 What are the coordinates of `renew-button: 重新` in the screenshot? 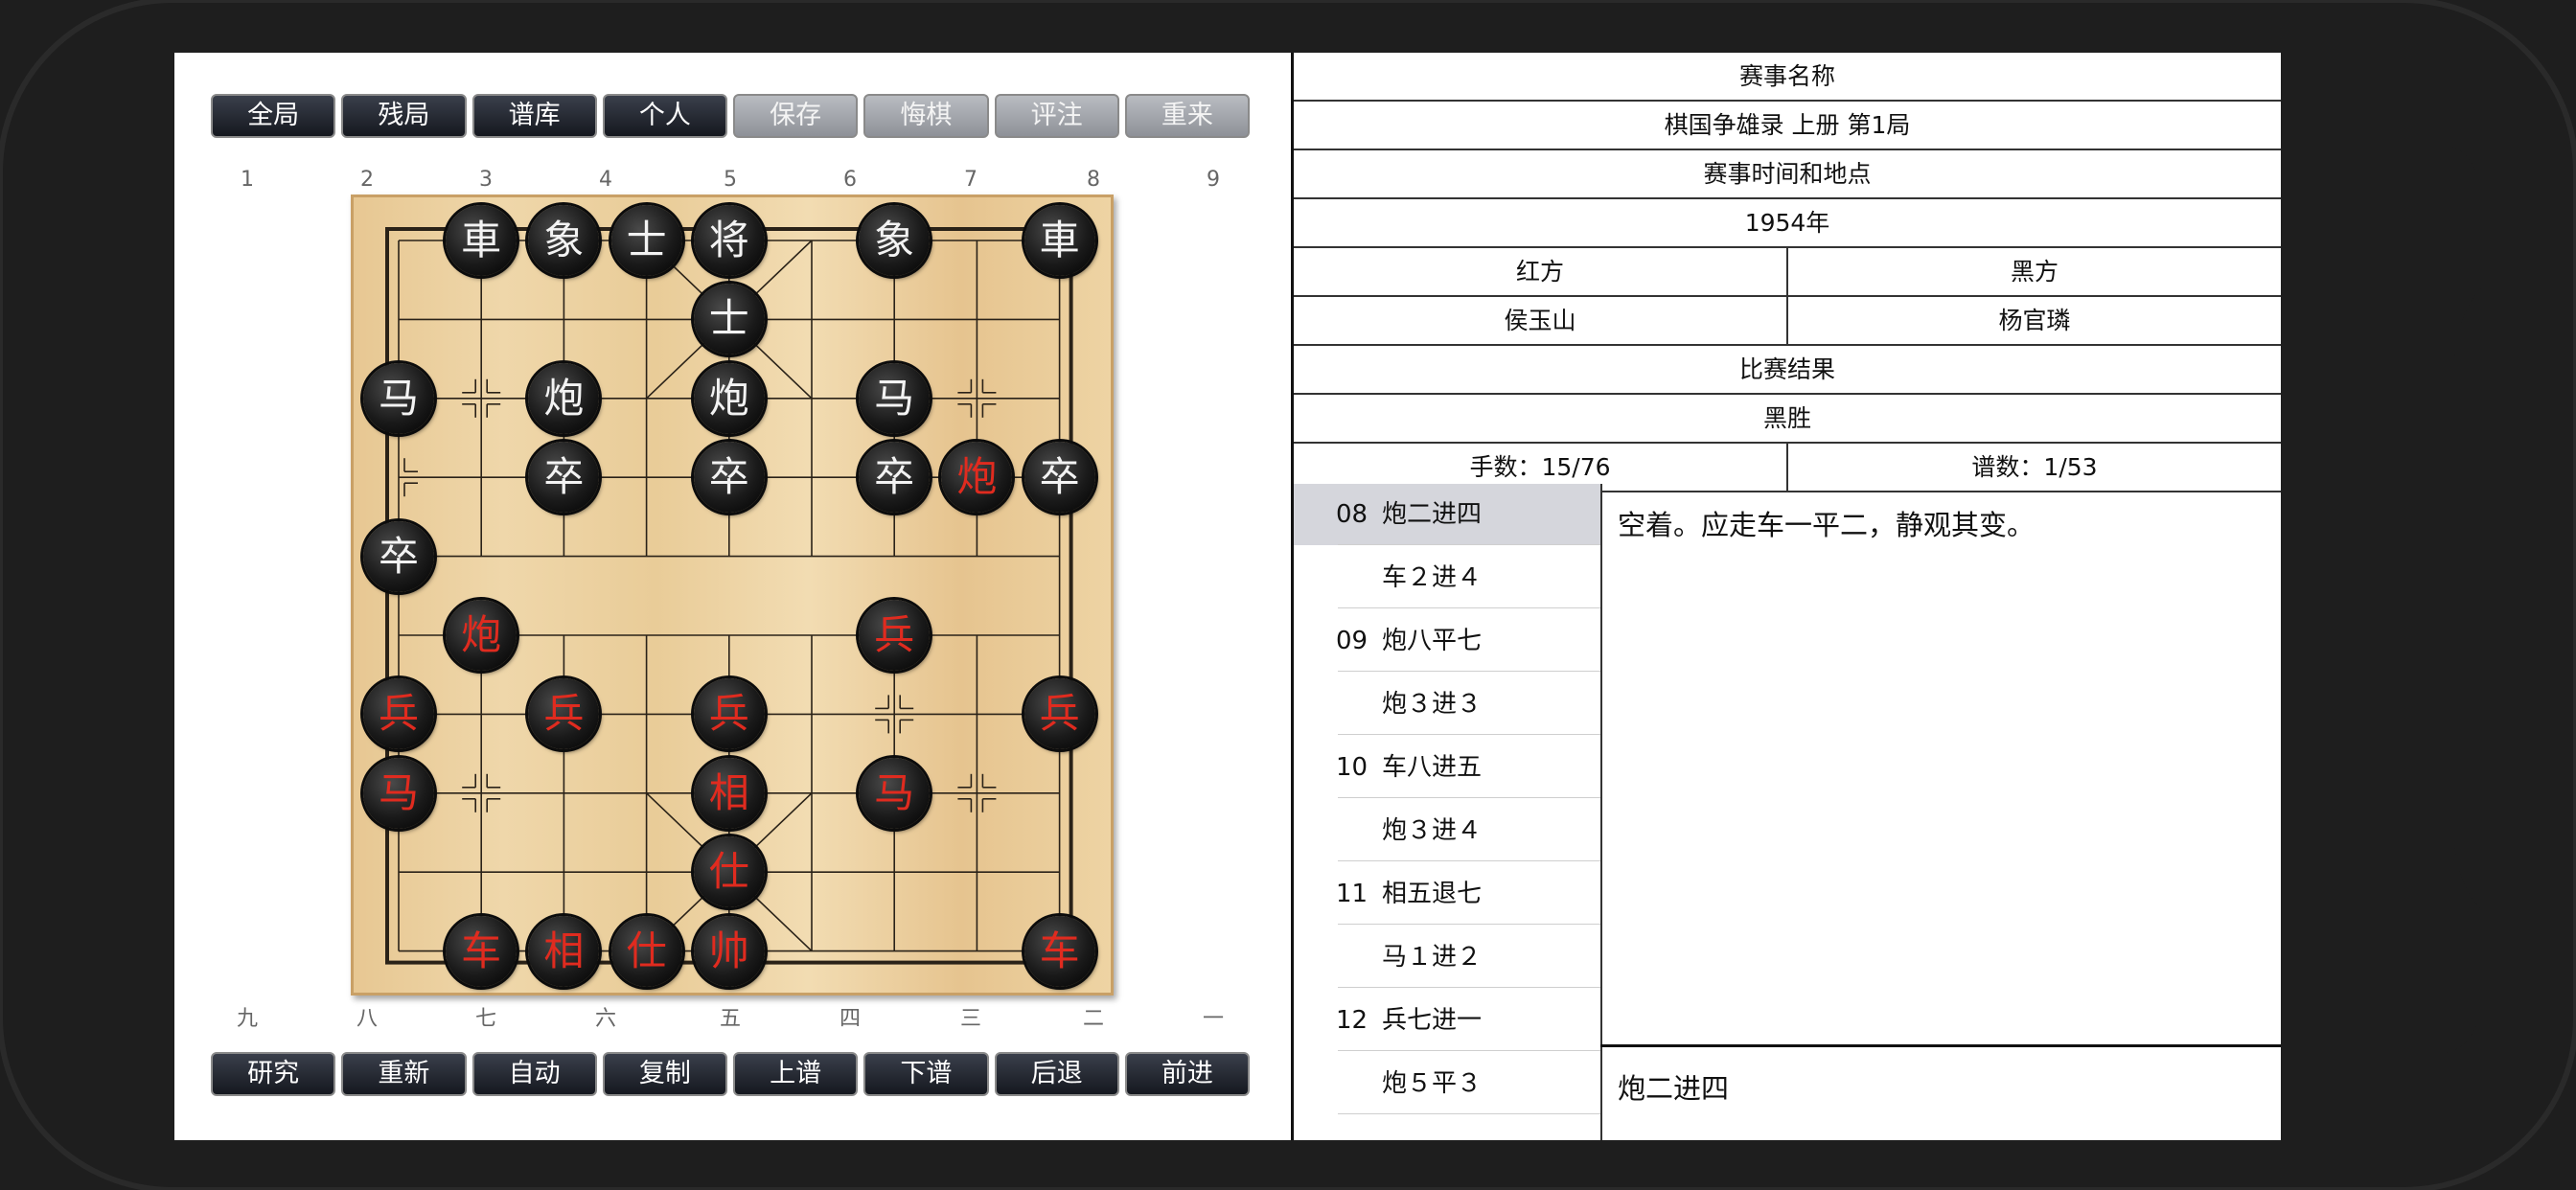 It's located at (404, 1074).